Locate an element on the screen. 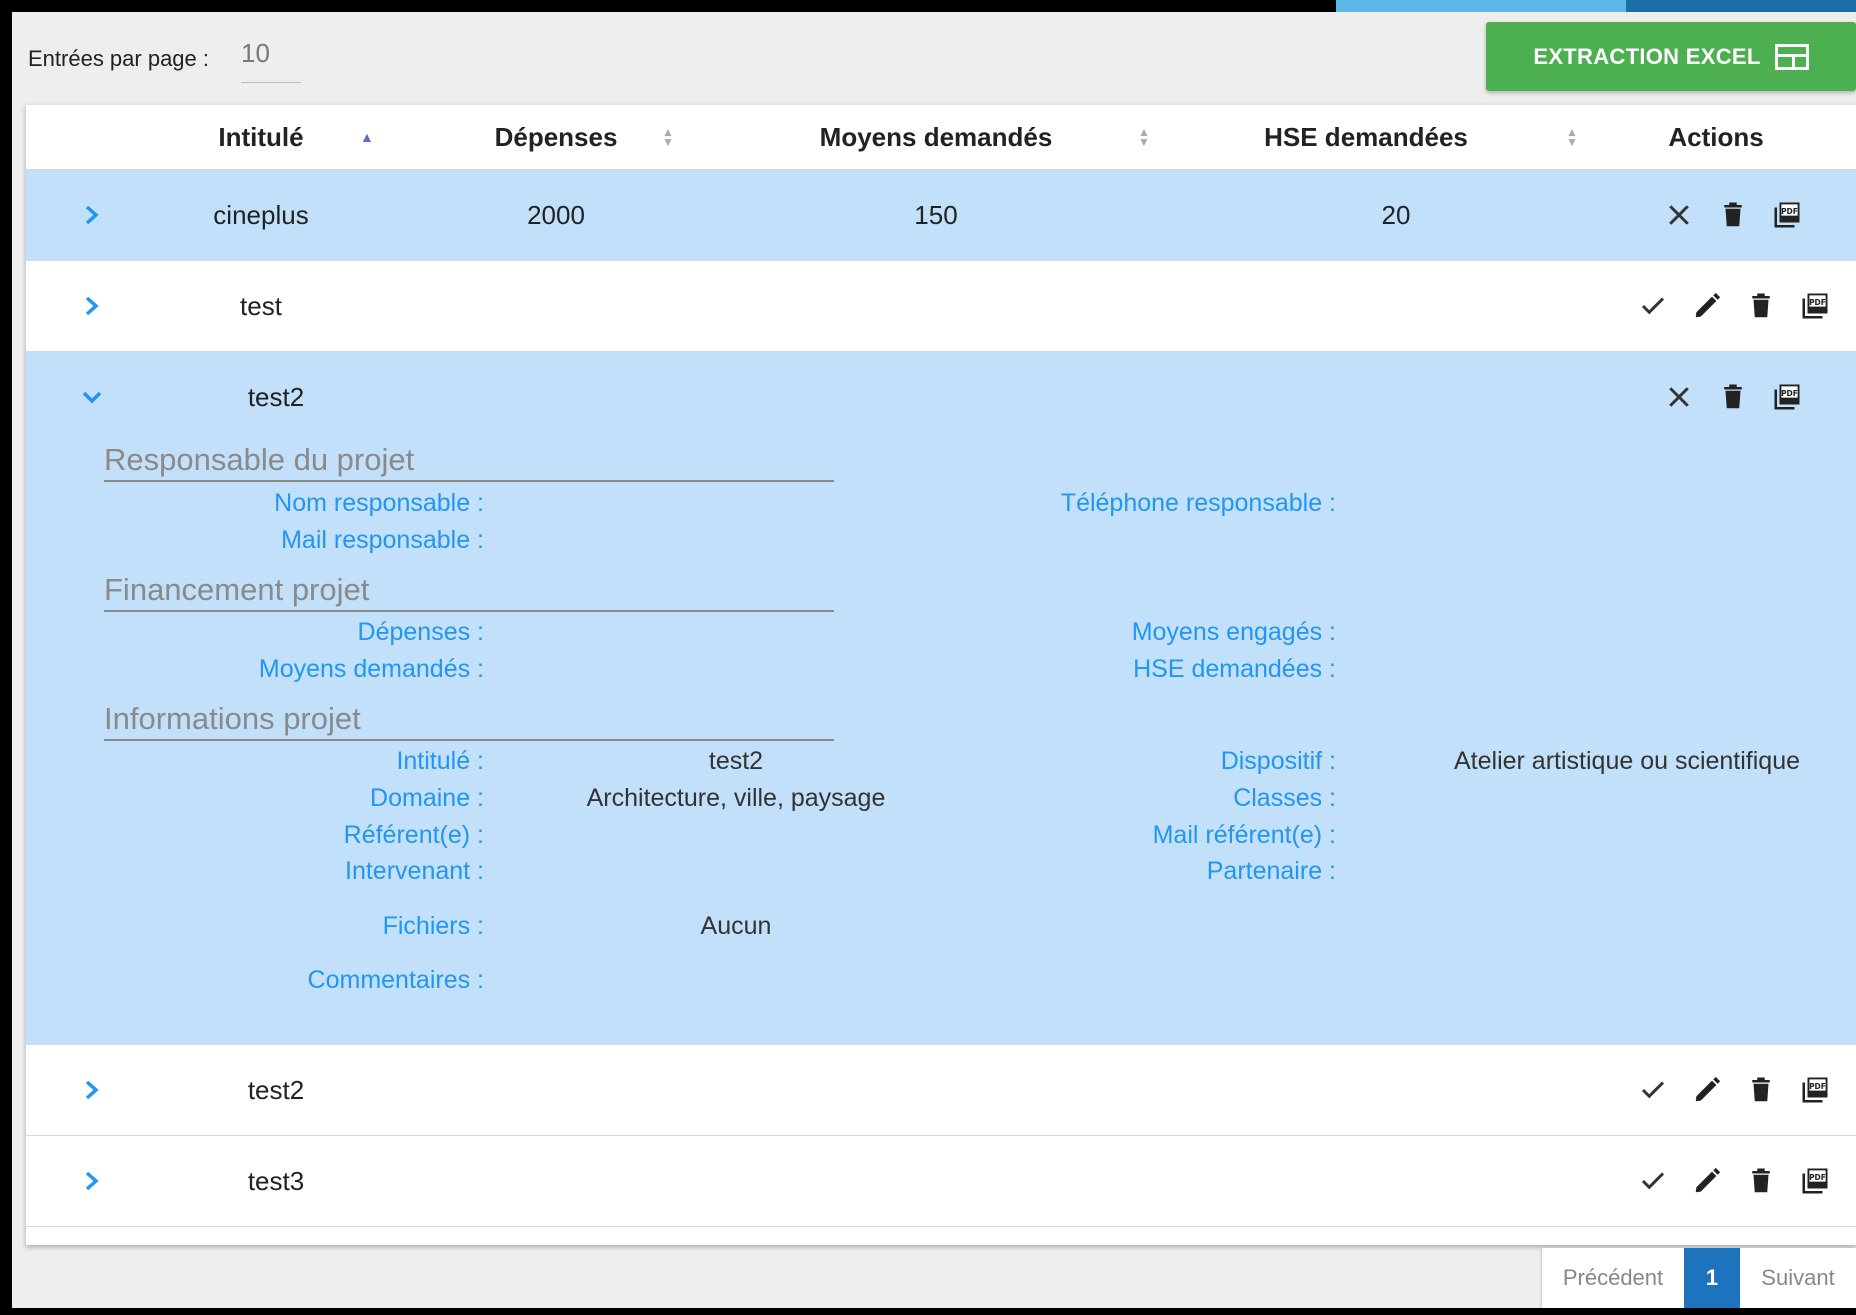 The height and width of the screenshot is (1315, 1856). value-intitule: test2 is located at coordinates (736, 761).